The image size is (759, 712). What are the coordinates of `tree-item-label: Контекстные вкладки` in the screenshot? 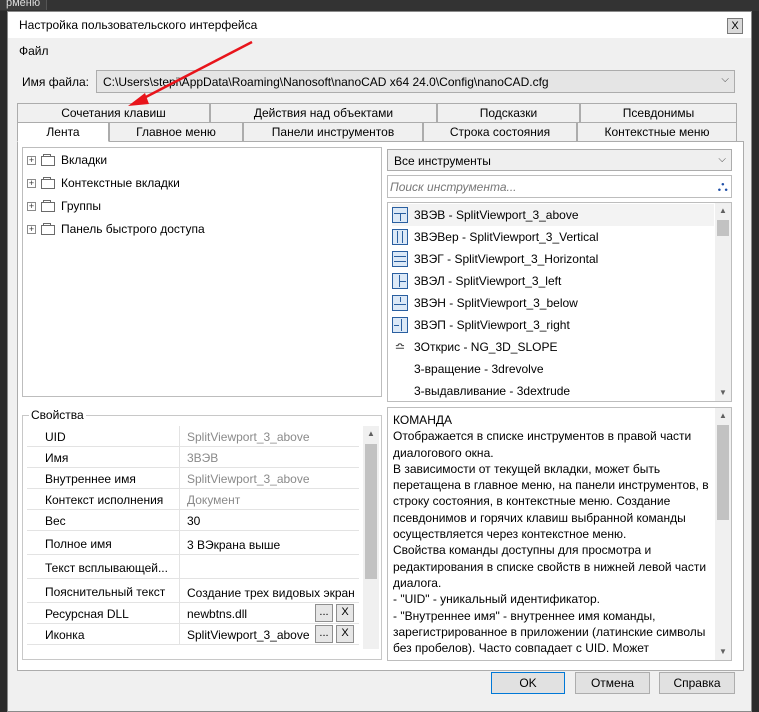 It's located at (120, 183).